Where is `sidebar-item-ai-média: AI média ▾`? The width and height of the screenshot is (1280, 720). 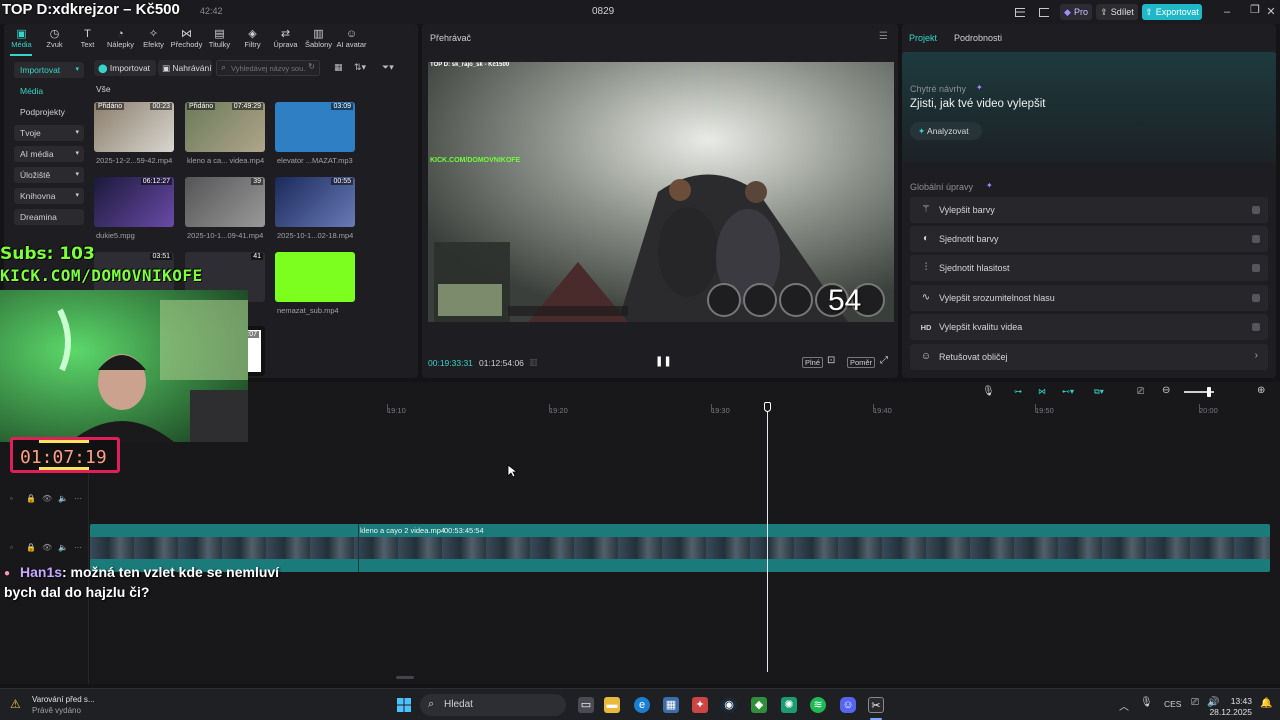 sidebar-item-ai-média: AI média ▾ is located at coordinates (49, 154).